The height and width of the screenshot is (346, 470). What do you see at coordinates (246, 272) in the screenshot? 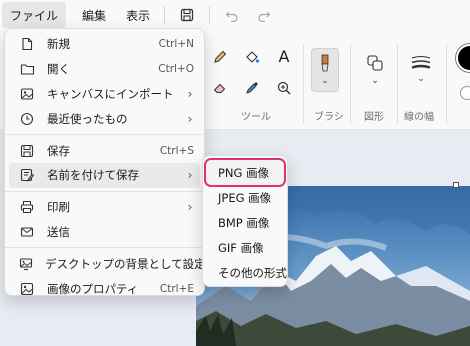
I see `save-as-other-formats: その他の形式` at bounding box center [246, 272].